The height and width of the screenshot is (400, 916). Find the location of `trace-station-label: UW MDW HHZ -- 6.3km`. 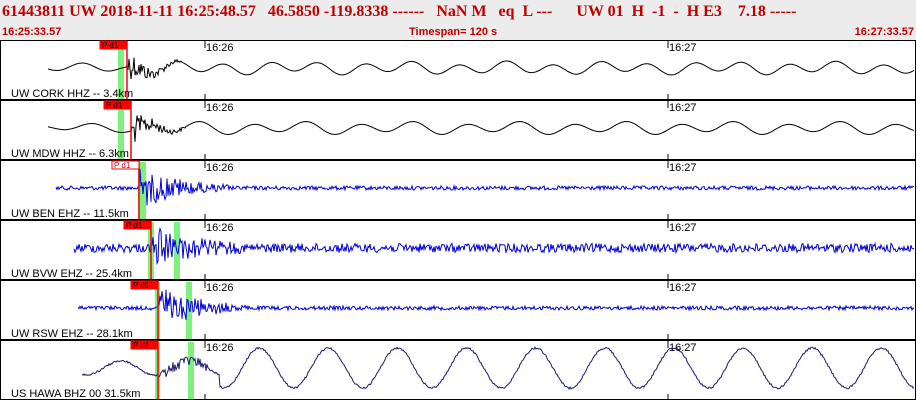

trace-station-label: UW MDW HHZ -- 6.3km is located at coordinates (70, 154).